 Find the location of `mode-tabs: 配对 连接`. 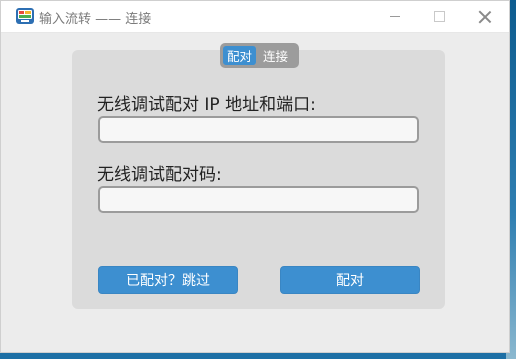

mode-tabs: 配对 连接 is located at coordinates (259, 55).